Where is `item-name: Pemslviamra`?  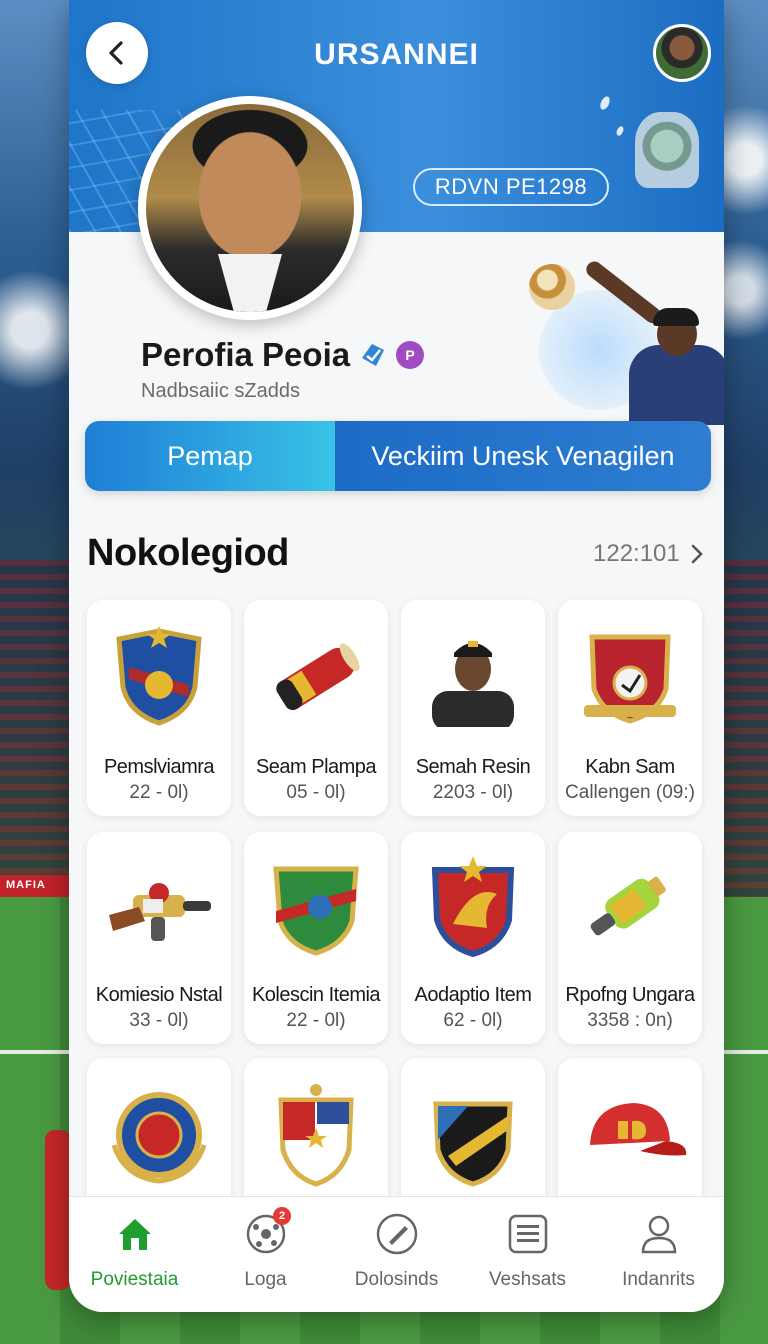
item-name: Pemslviamra is located at coordinates (159, 767).